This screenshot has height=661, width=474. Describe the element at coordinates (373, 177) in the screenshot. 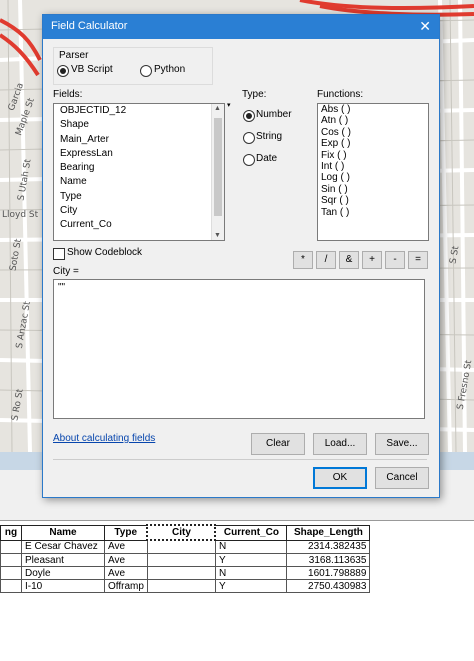

I see `function-item: Log ( )` at that location.